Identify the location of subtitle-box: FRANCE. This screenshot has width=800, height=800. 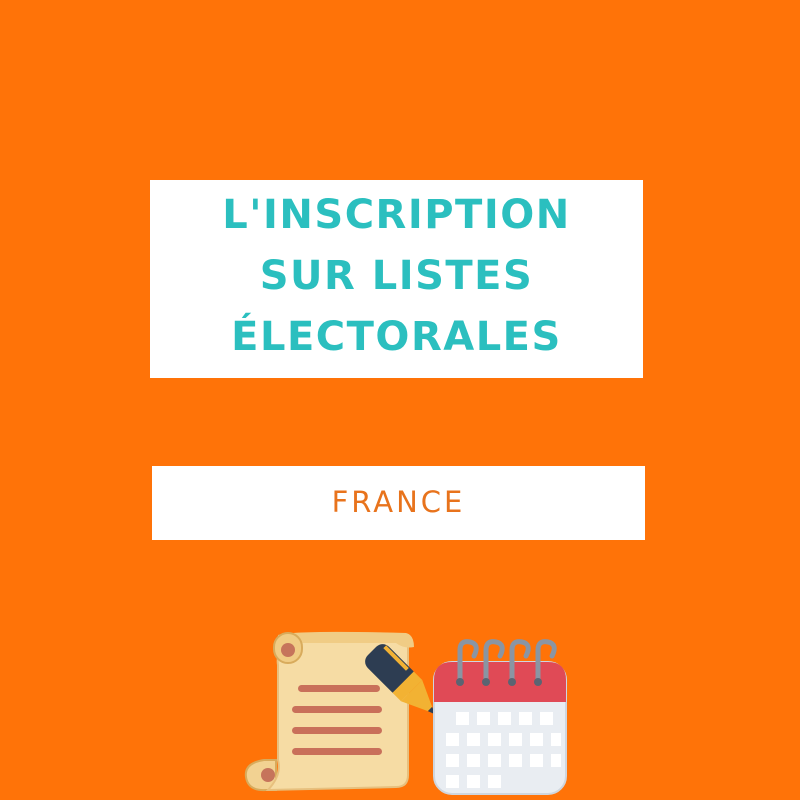
(398, 503).